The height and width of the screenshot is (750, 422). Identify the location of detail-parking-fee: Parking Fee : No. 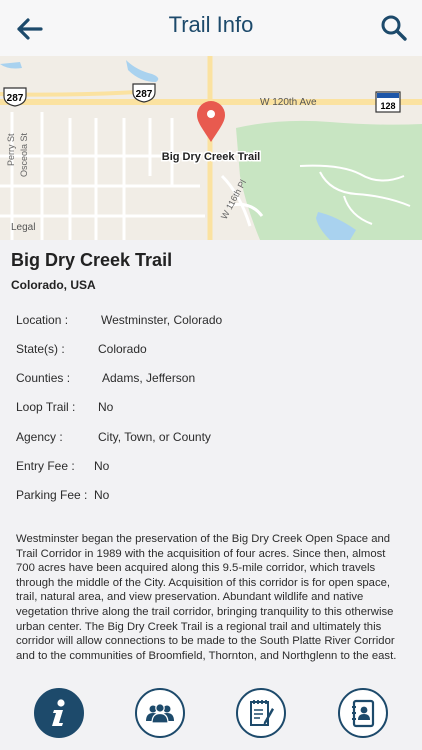
(62, 495).